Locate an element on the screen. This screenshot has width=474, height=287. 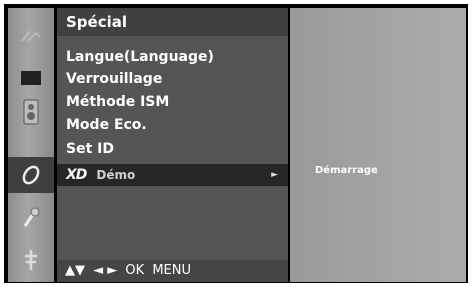
menu-icon-bar is located at coordinates (31, 145).